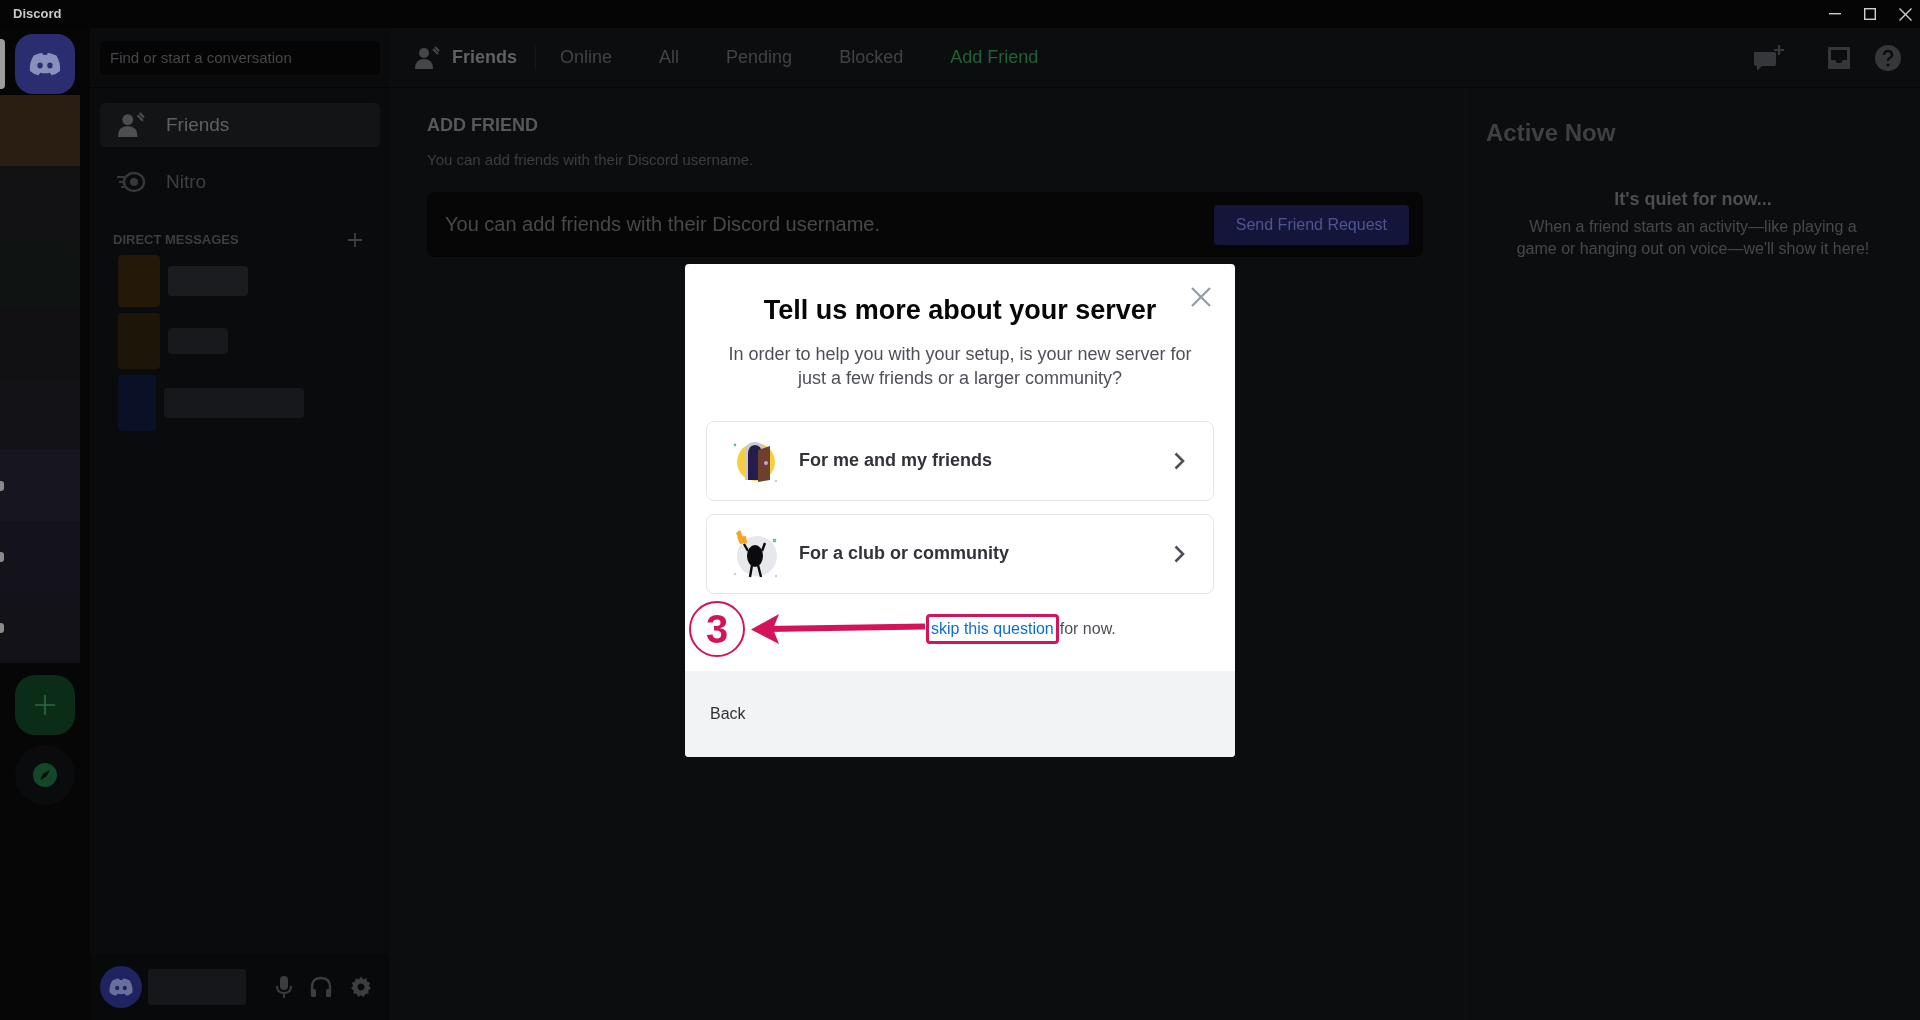 Image resolution: width=1920 pixels, height=1020 pixels. Describe the element at coordinates (759, 57) in the screenshot. I see `tab: Pending` at that location.